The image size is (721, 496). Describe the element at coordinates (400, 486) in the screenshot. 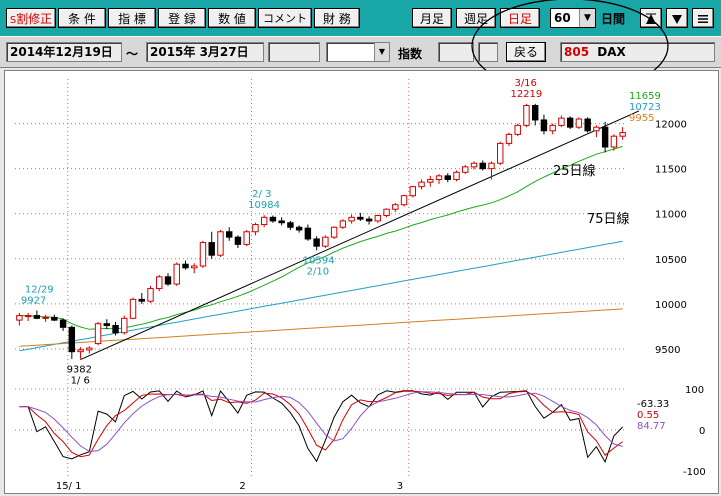

I see `date-tick-label: 3` at that location.